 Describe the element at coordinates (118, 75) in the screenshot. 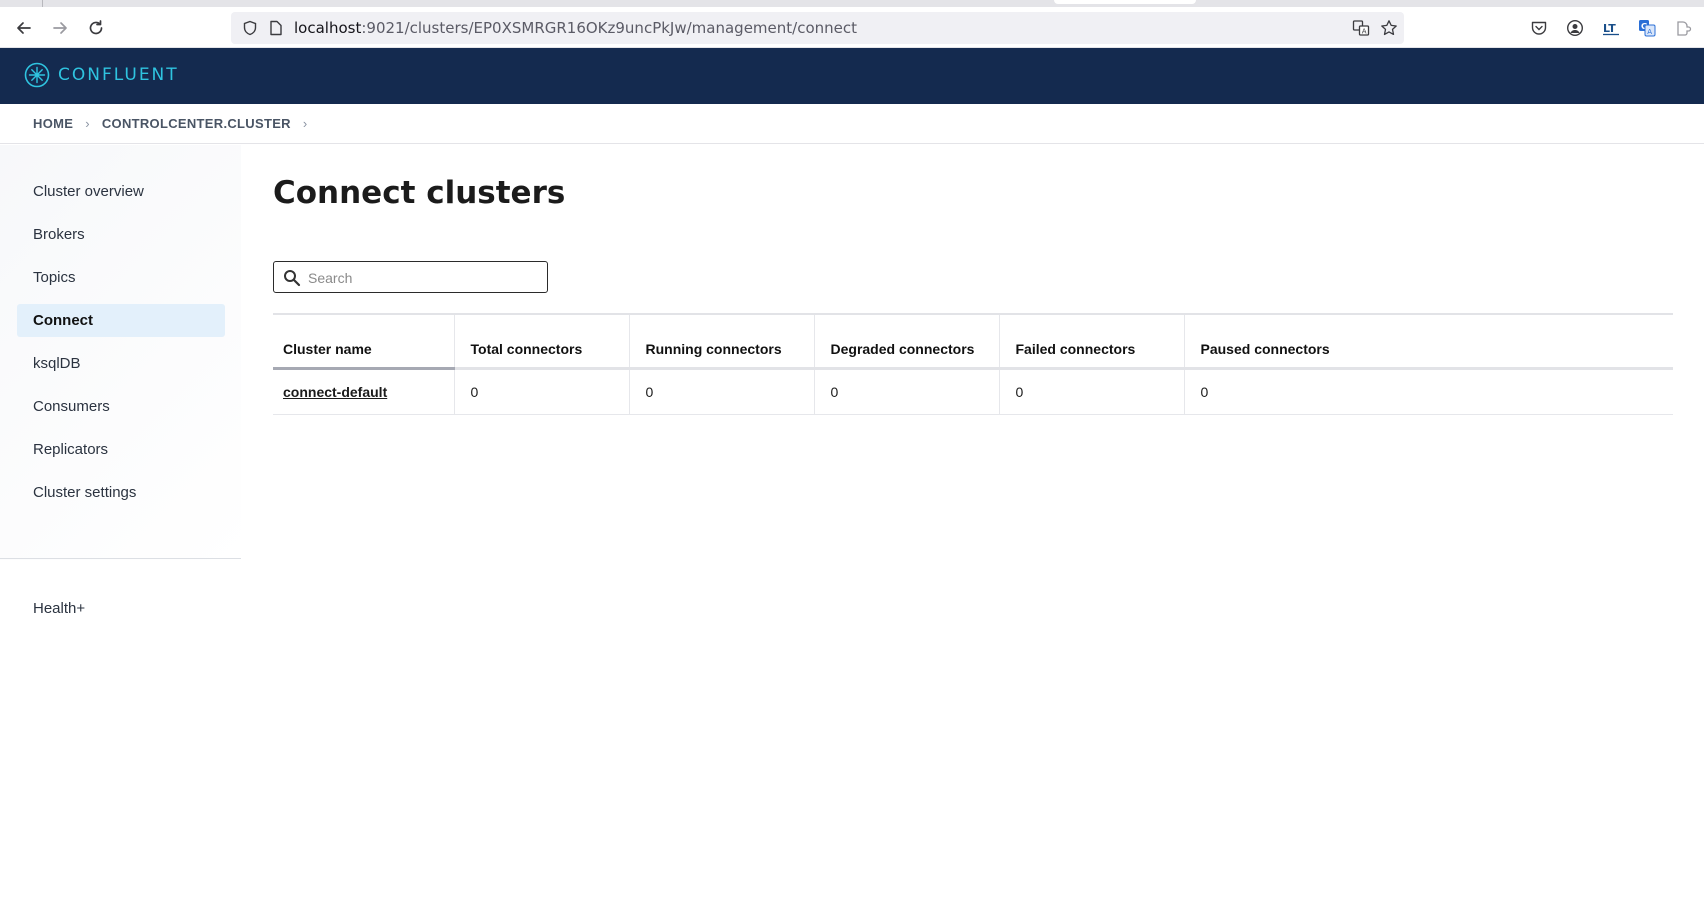

I see `brand-name: CONFLUENT` at that location.